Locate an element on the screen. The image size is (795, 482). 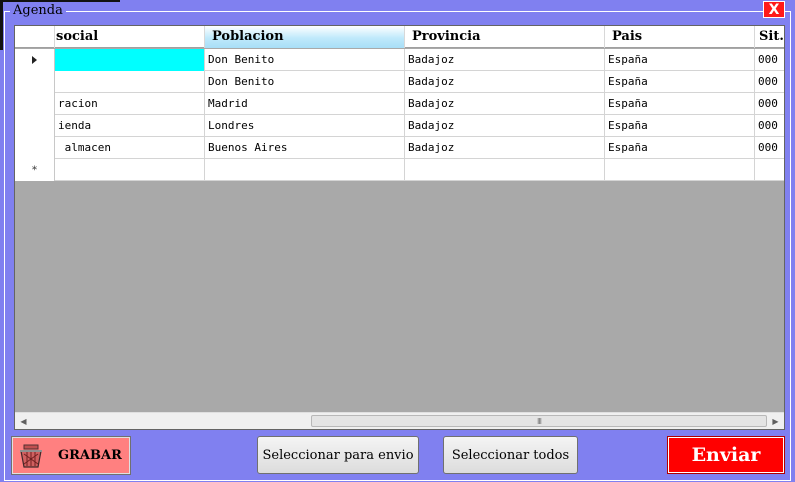
table-row: almacen Buenos Aires Badajoz España 000 is located at coordinates (399, 148).